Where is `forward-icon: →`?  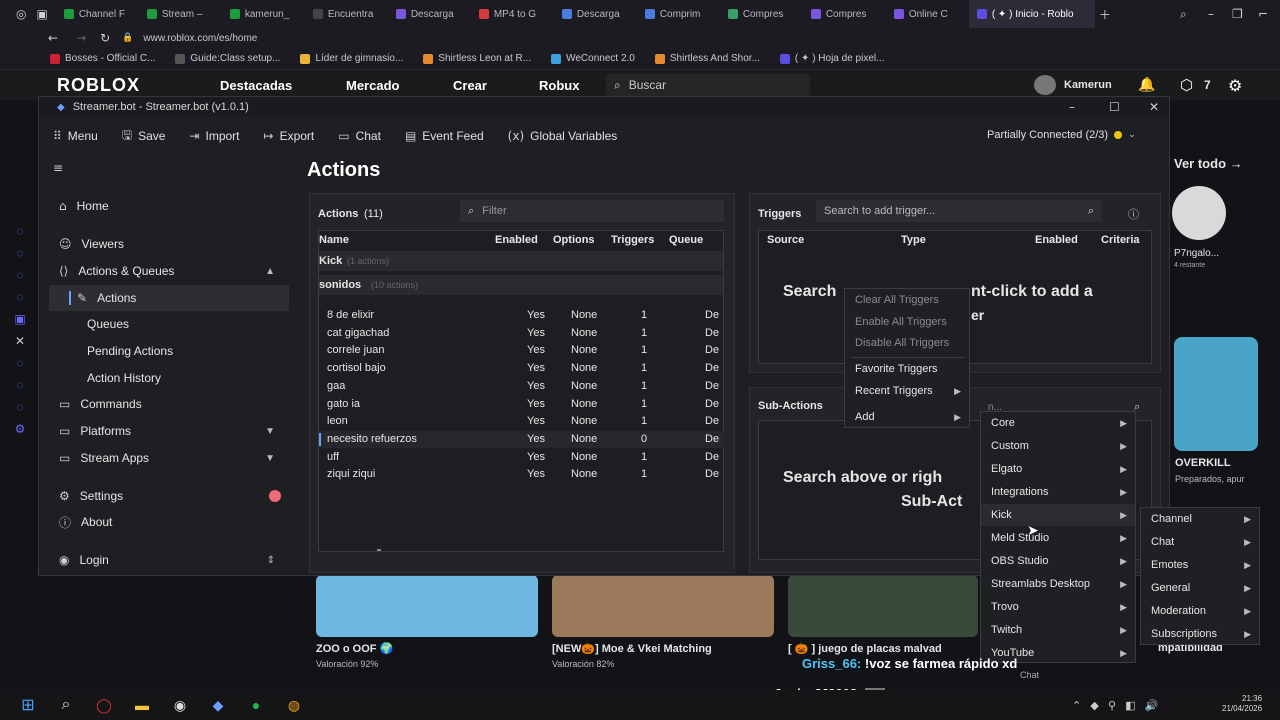
forward-icon: → is located at coordinates (81, 38).